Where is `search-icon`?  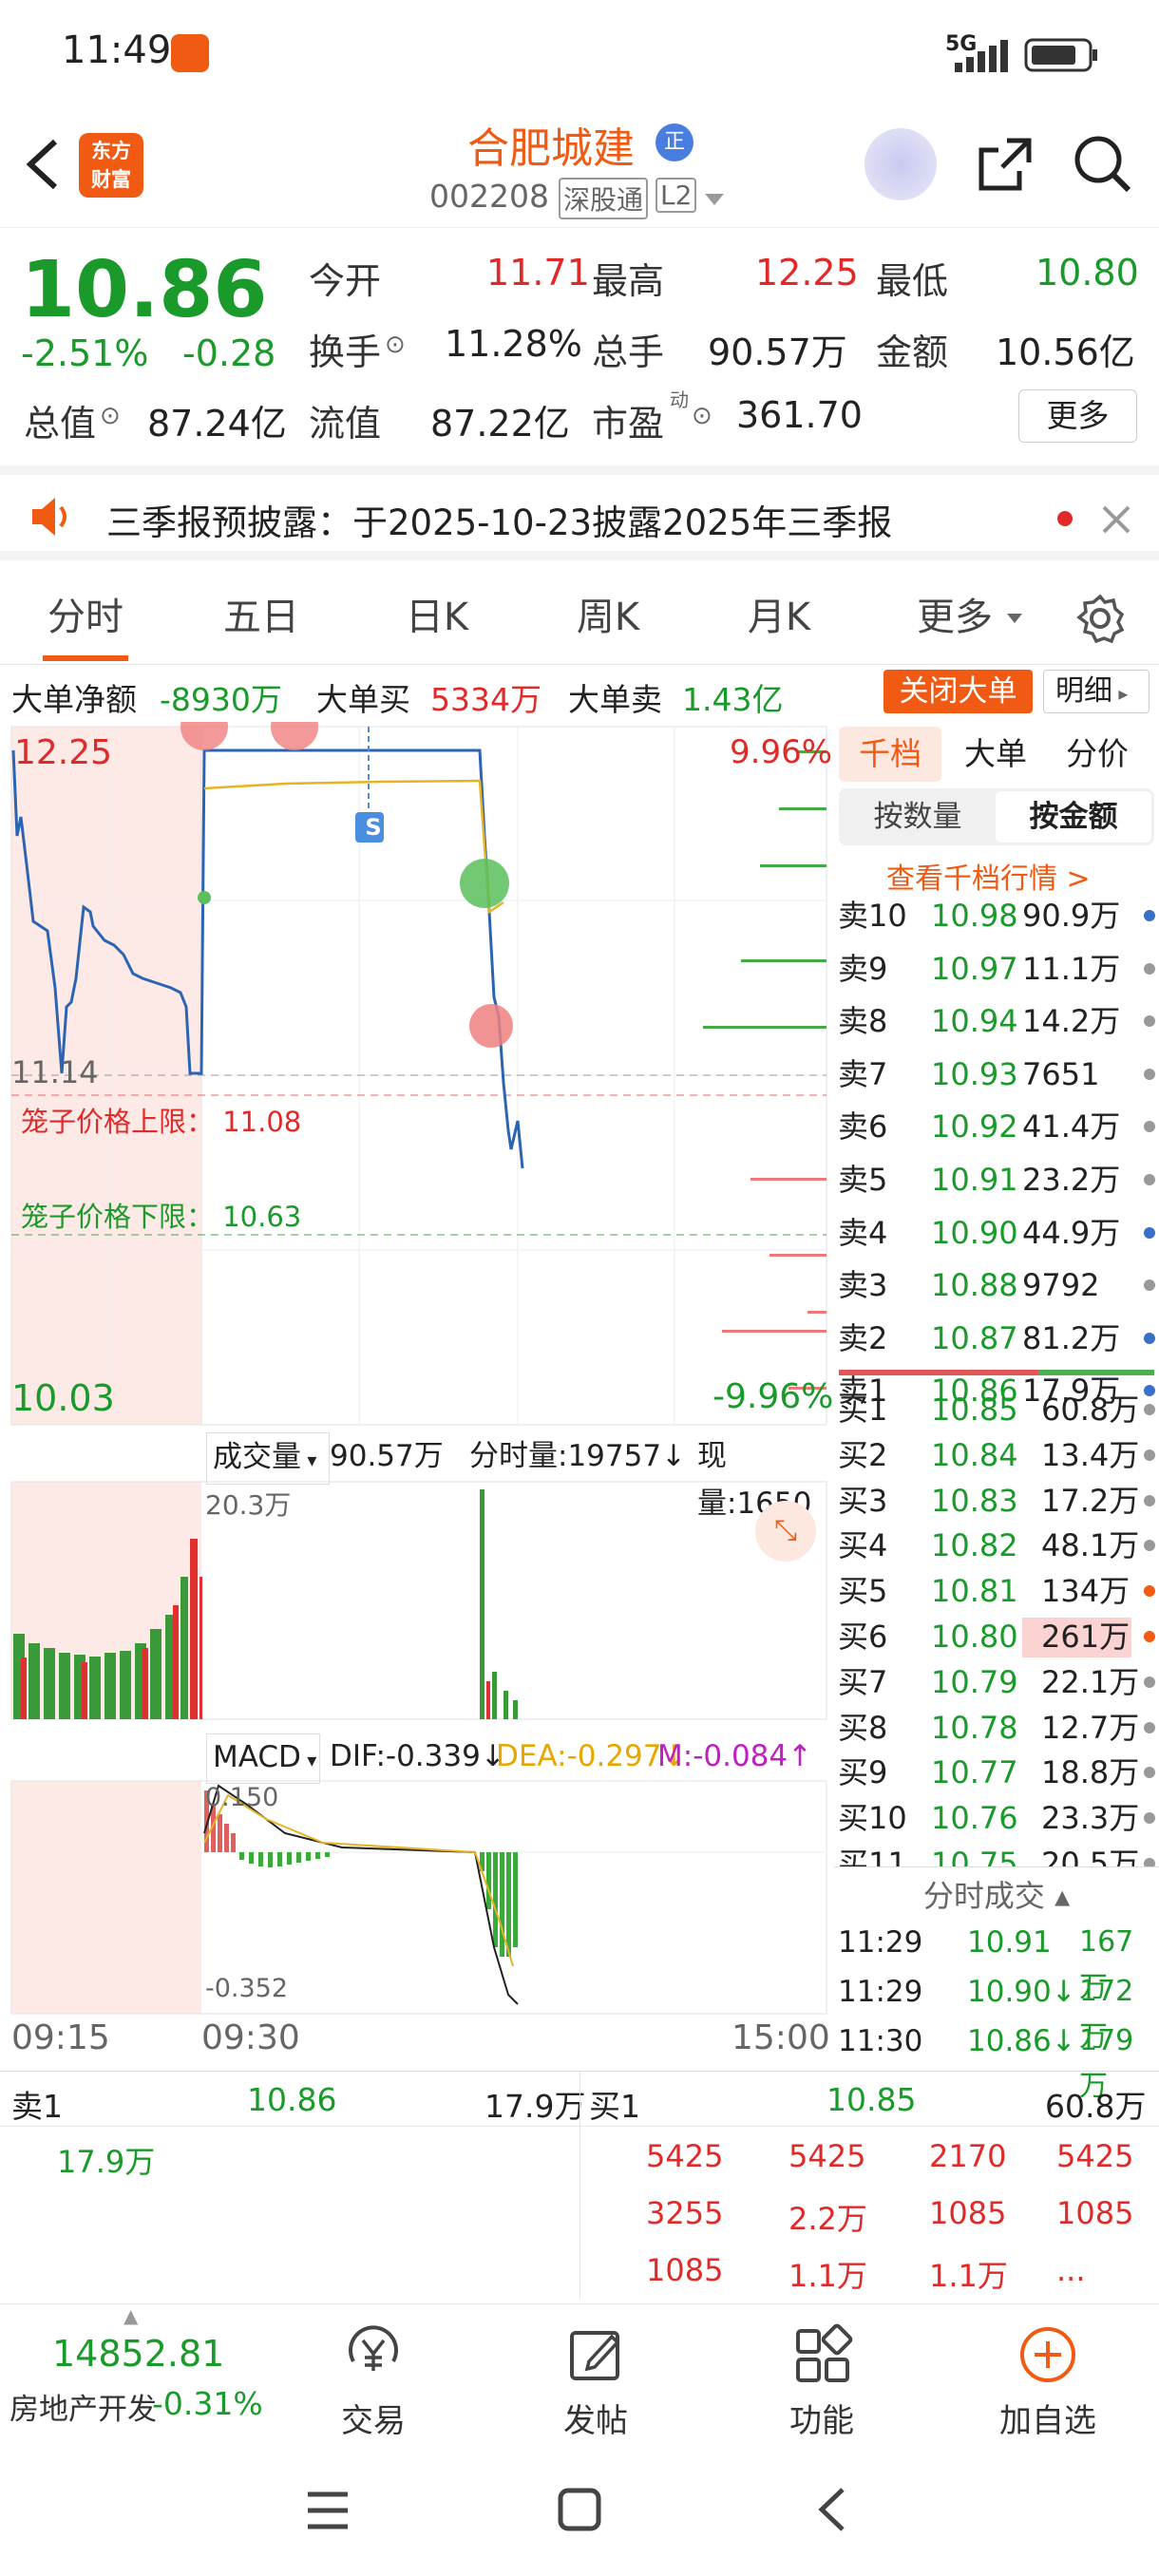 search-icon is located at coordinates (1102, 164).